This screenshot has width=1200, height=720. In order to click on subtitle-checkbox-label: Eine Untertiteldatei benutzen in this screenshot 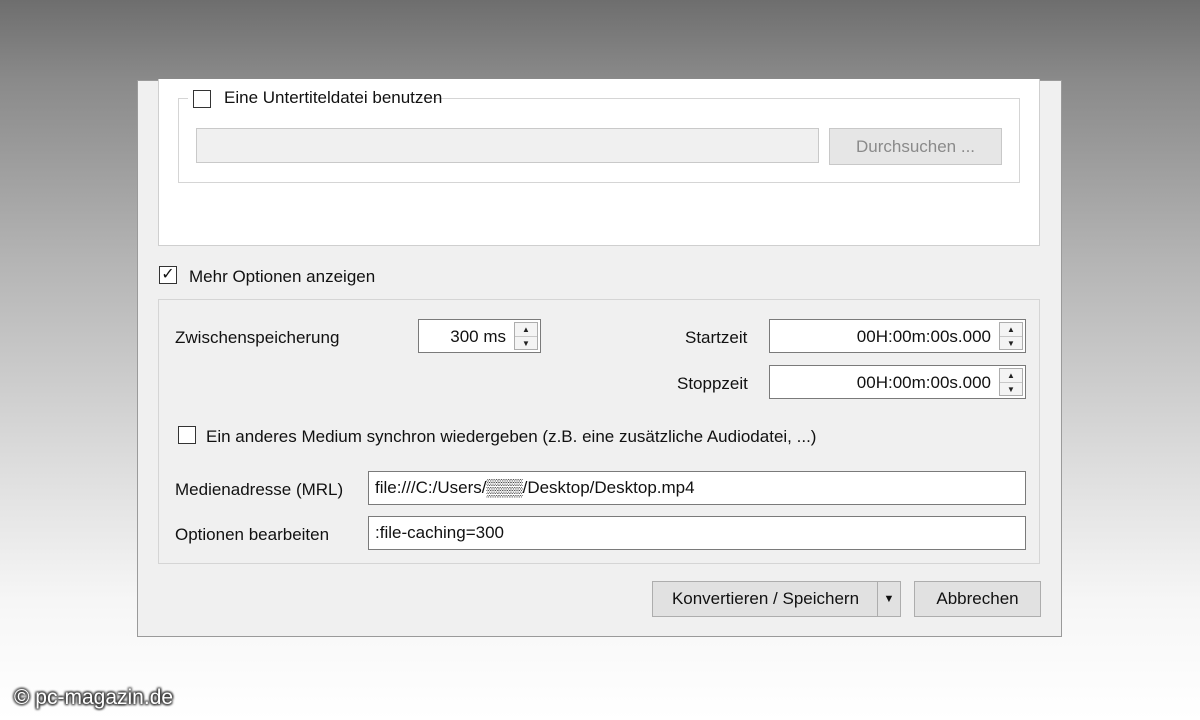, I will do `click(333, 97)`.